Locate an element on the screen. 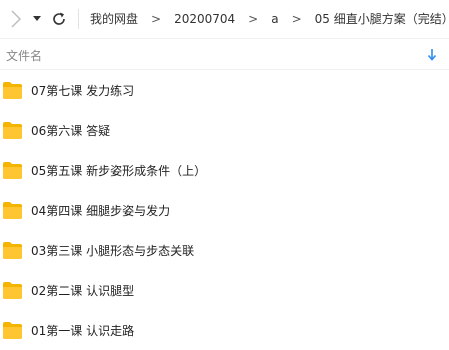  breadcrumb: 我的网盘 > 20200704 > a > 05 细直小腿方案（完结） is located at coordinates (269, 18).